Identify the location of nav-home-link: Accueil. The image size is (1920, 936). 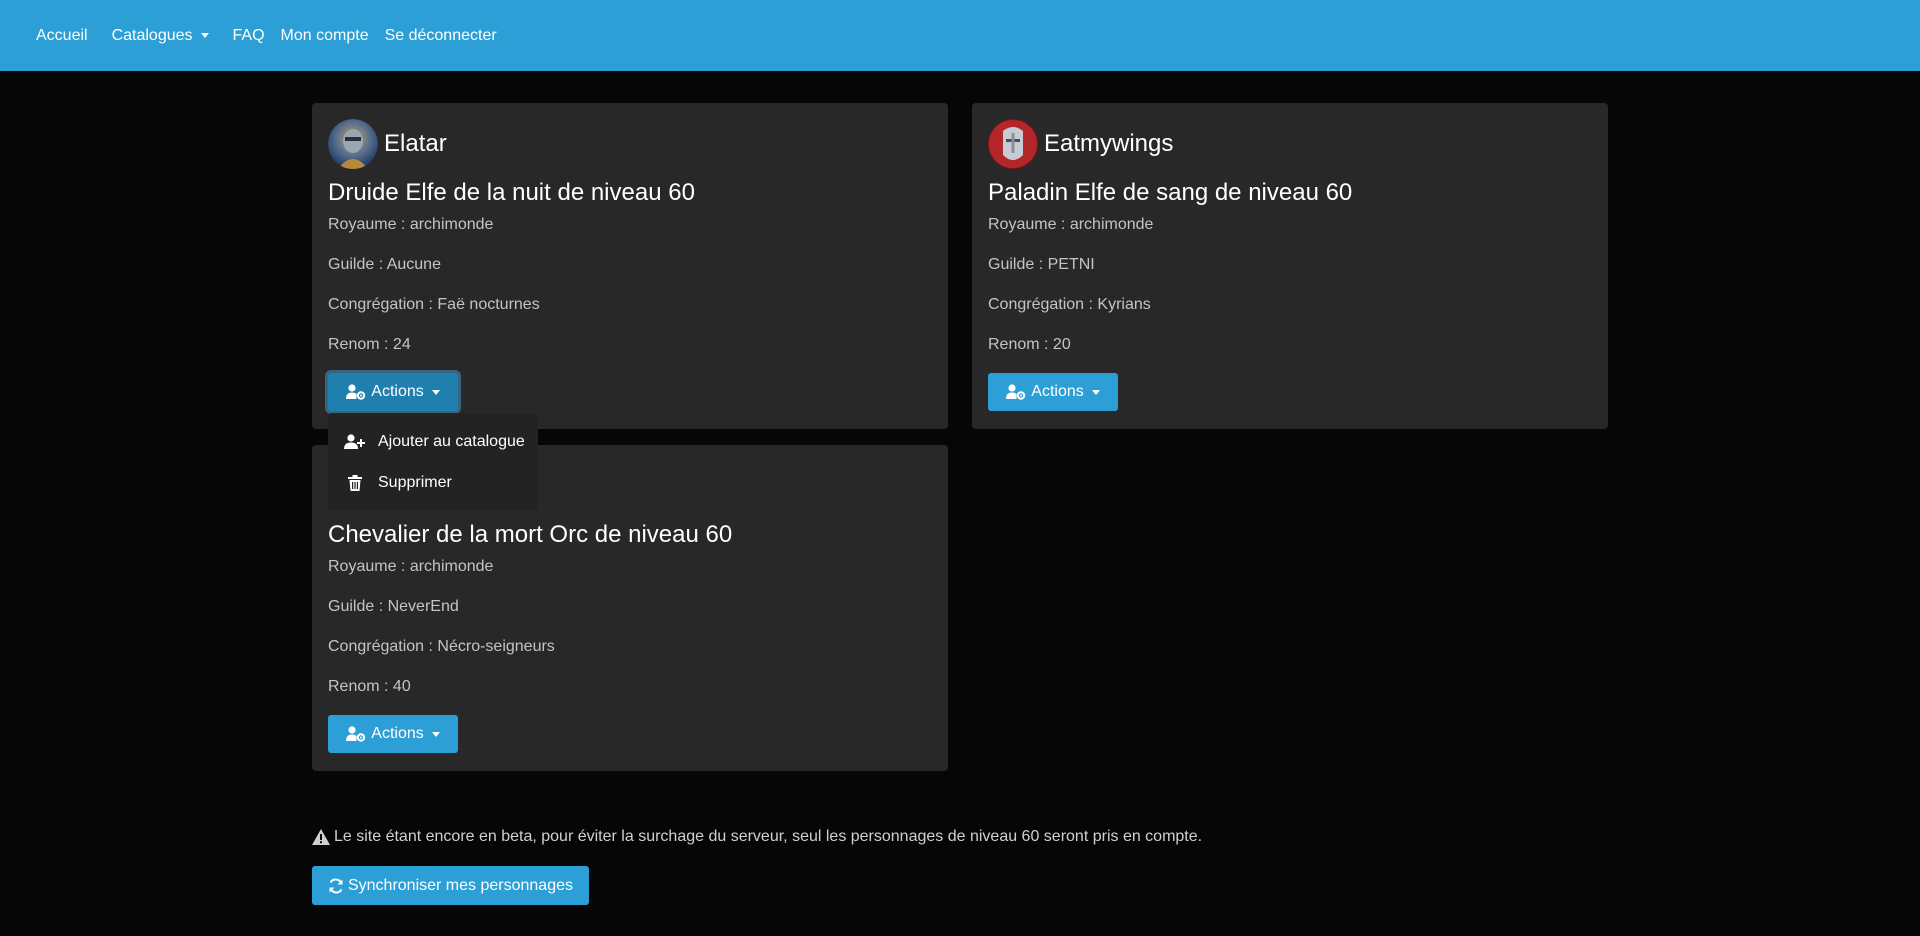
(62, 36).